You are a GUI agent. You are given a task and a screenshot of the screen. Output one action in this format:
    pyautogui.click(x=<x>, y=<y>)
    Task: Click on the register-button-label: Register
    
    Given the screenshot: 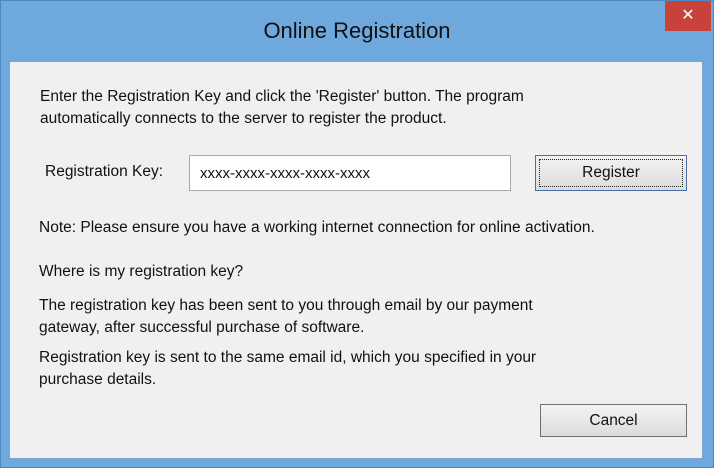 What is the action you would take?
    pyautogui.click(x=611, y=172)
    